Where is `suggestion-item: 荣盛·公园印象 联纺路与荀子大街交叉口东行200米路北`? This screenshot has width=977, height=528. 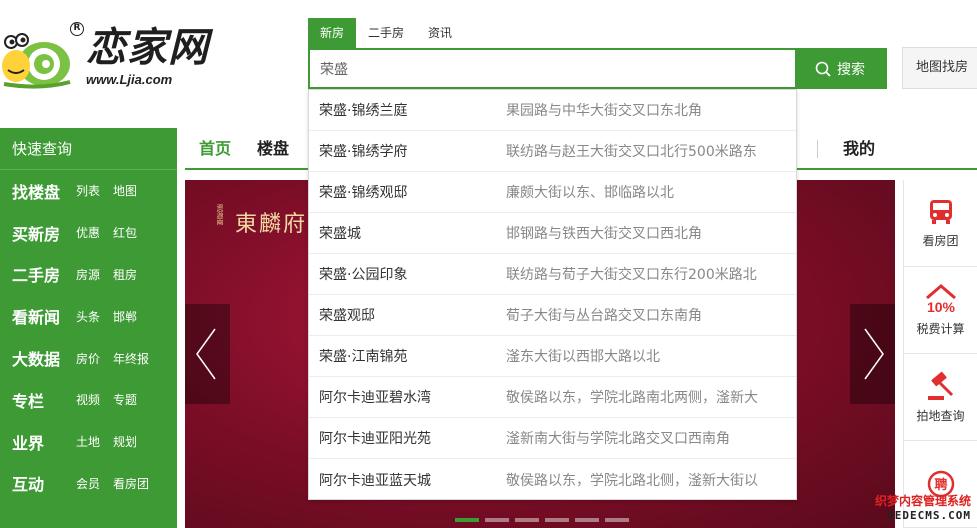 suggestion-item: 荣盛·公园印象 联纺路与荀子大街交叉口东行200米路北 is located at coordinates (552, 274).